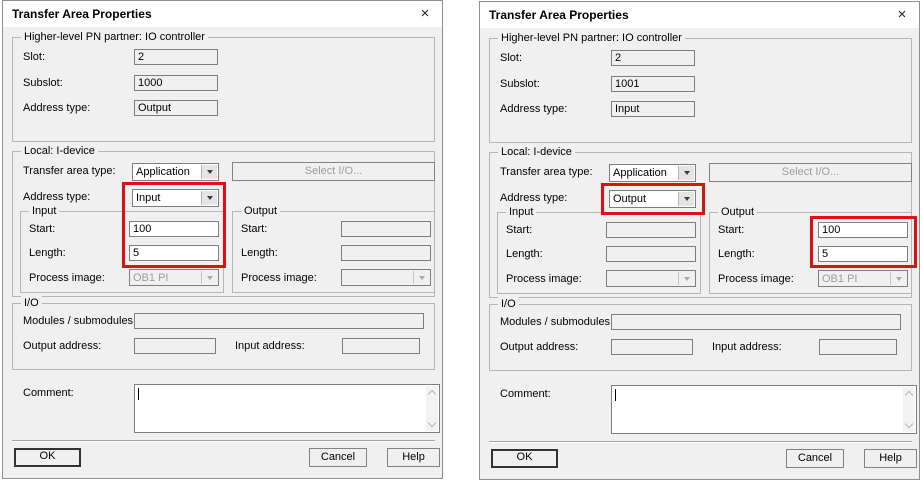 The width and height of the screenshot is (923, 481). What do you see at coordinates (261, 211) in the screenshot?
I see `group-label: Output` at bounding box center [261, 211].